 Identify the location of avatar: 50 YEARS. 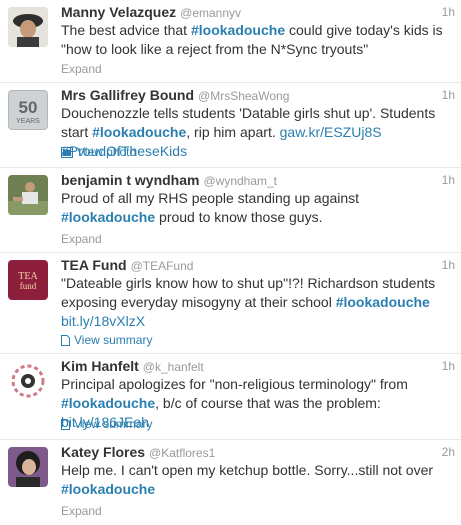
(28, 110).